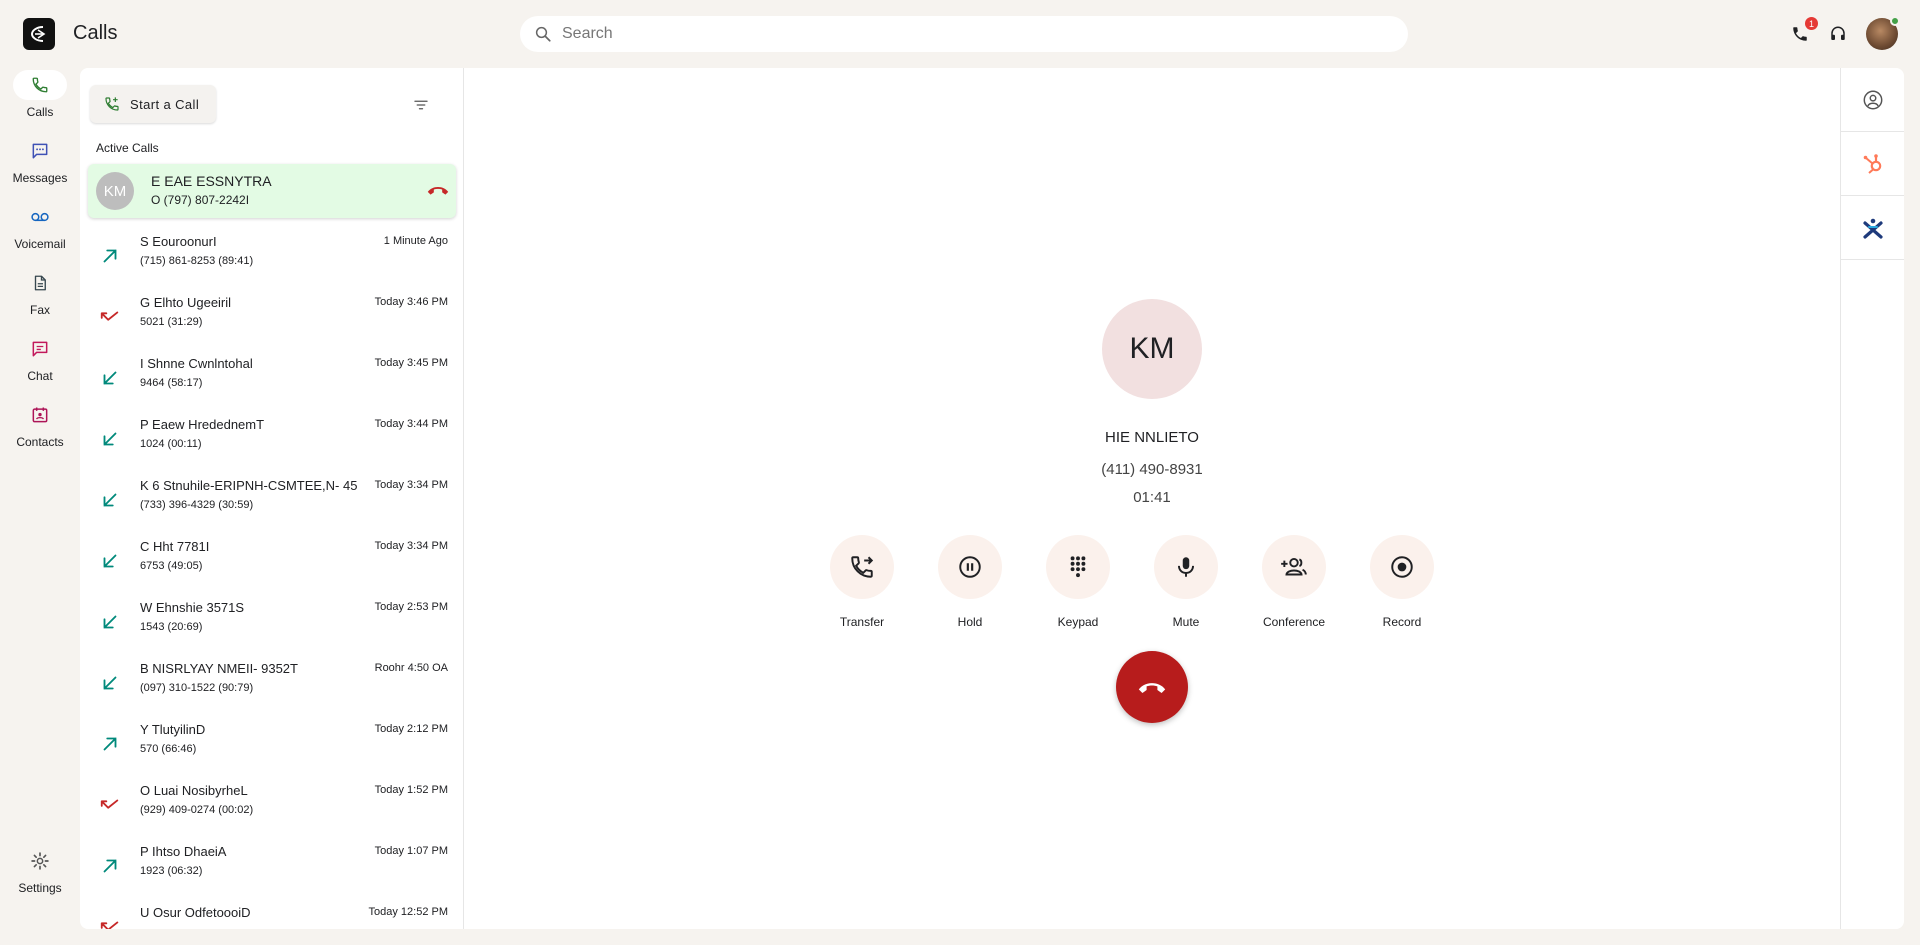 This screenshot has height=945, width=1920. What do you see at coordinates (40, 870) in the screenshot?
I see `nav-settings: Settings` at bounding box center [40, 870].